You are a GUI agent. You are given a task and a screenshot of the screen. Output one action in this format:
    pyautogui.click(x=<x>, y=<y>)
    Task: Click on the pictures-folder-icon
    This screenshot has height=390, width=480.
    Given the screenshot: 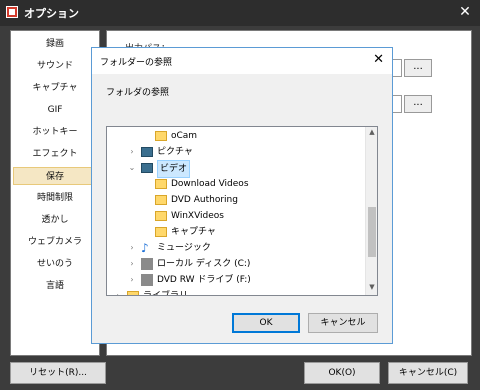 What is the action you would take?
    pyautogui.click(x=147, y=152)
    